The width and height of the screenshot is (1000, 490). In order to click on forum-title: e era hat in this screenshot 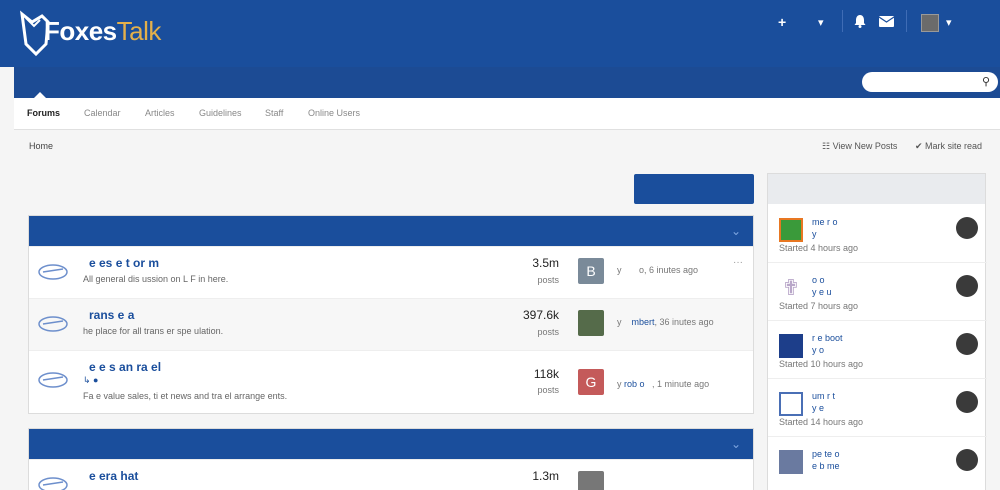, I will do `click(113, 476)`.